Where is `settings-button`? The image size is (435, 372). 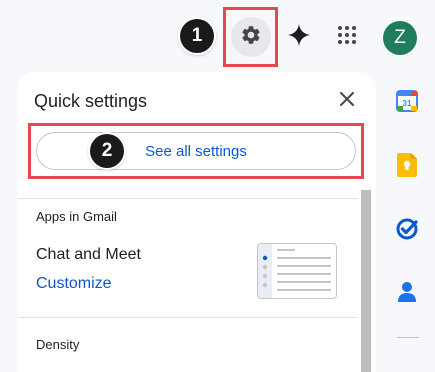 settings-button is located at coordinates (250, 37).